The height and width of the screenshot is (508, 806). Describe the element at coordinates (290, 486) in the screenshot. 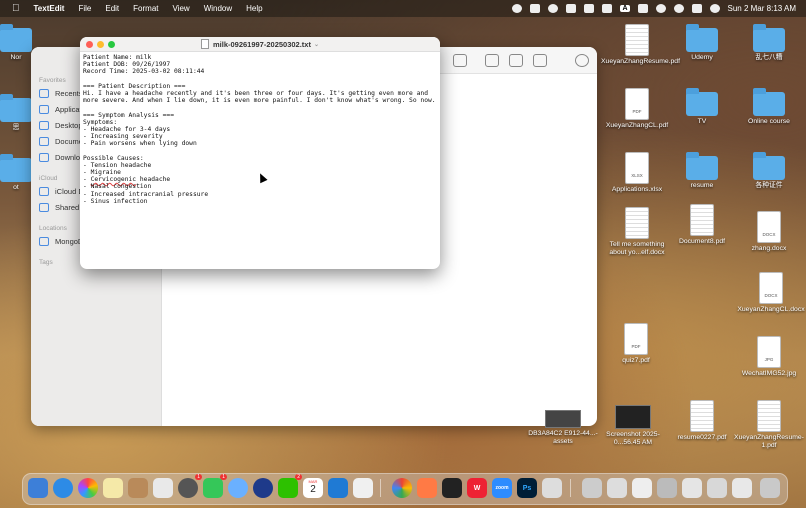

I see `wechat-icon: 2` at that location.